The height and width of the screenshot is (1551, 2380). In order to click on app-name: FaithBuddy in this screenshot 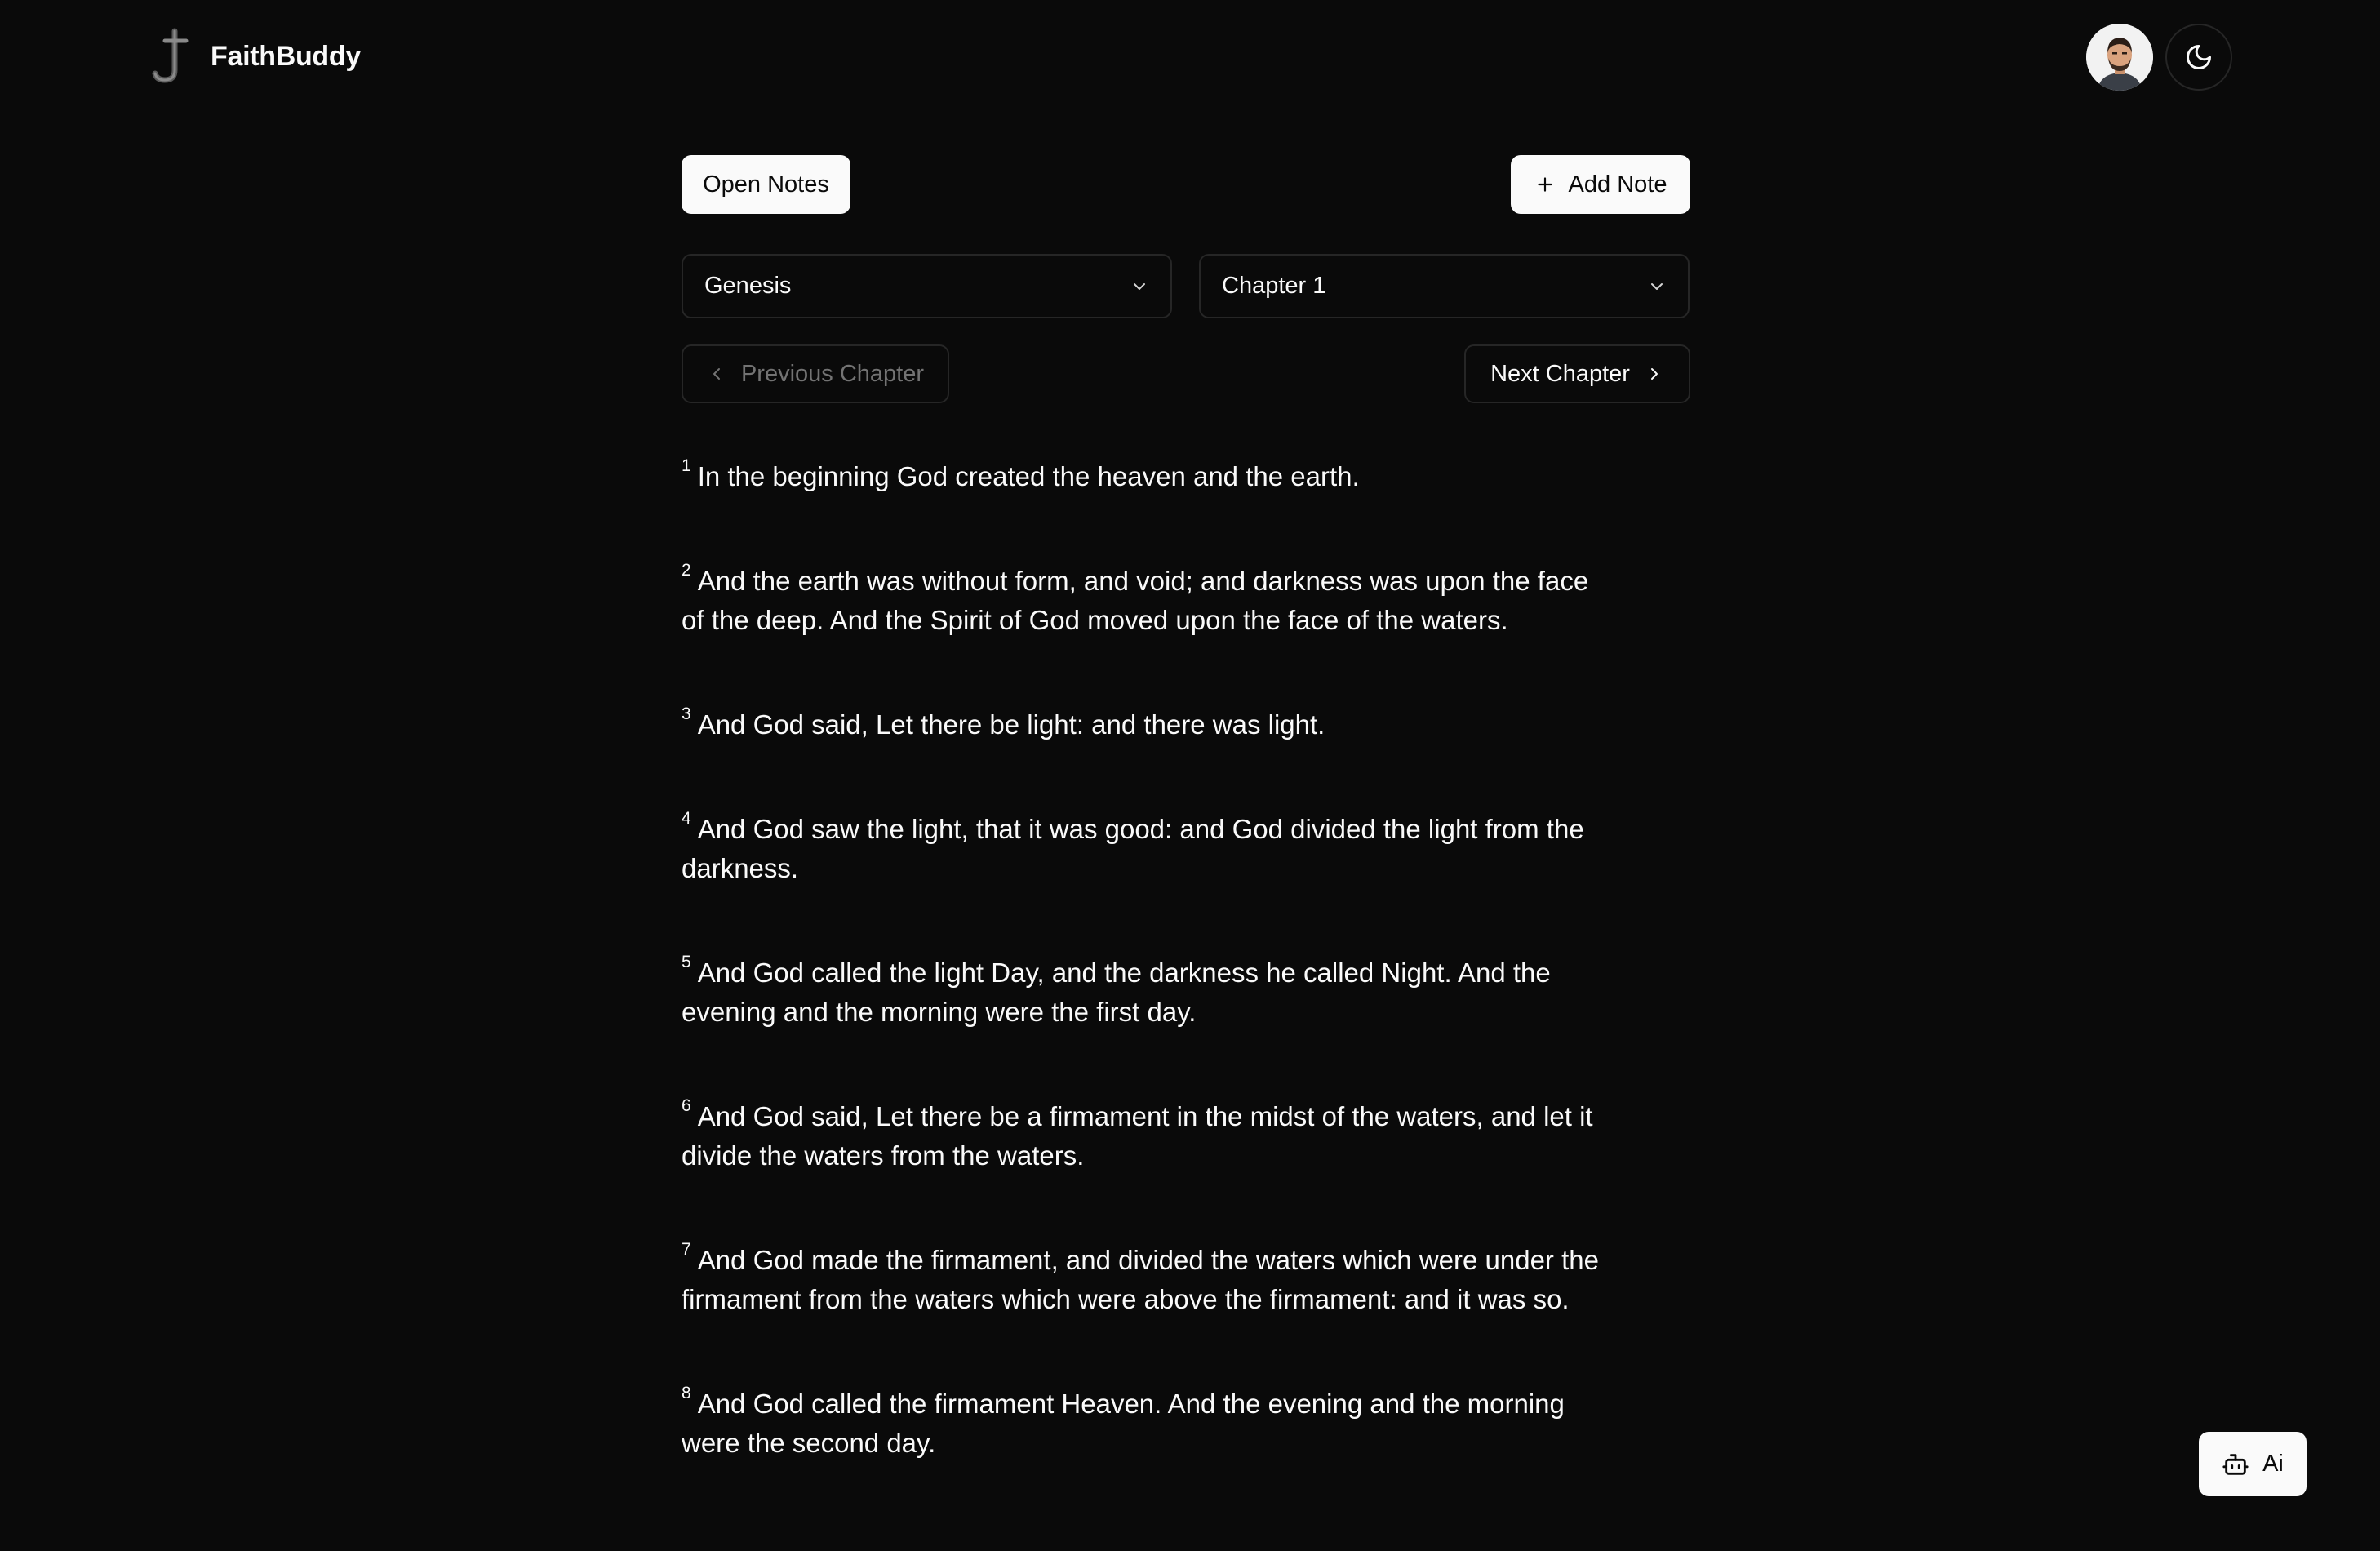, I will do `click(286, 56)`.